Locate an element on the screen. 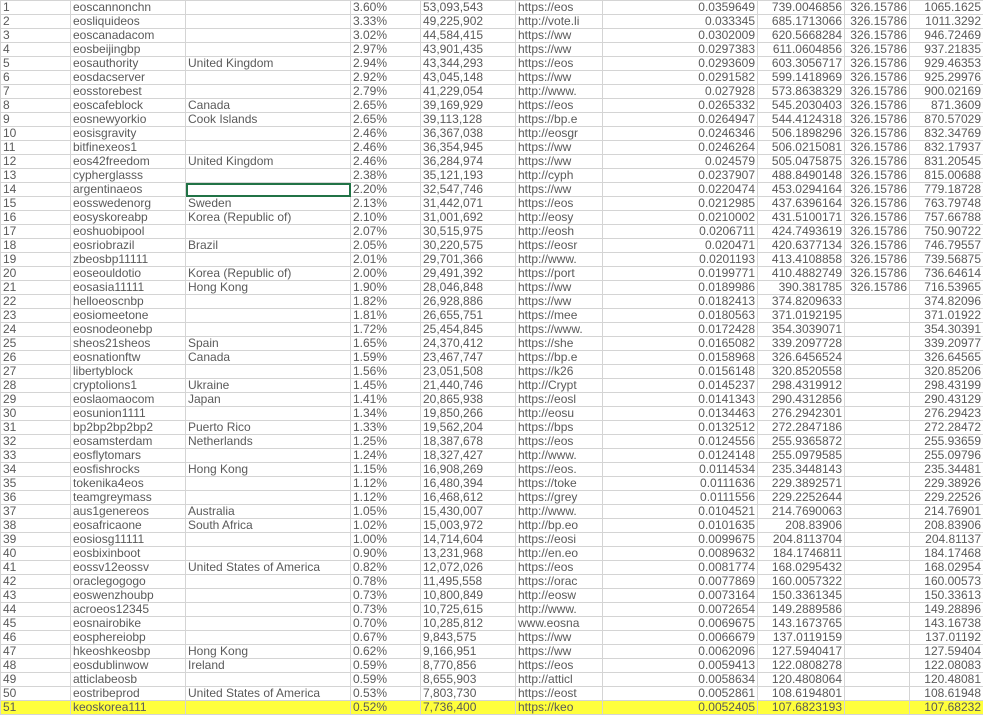  account-cell: eosdacserver is located at coordinates (128, 77).